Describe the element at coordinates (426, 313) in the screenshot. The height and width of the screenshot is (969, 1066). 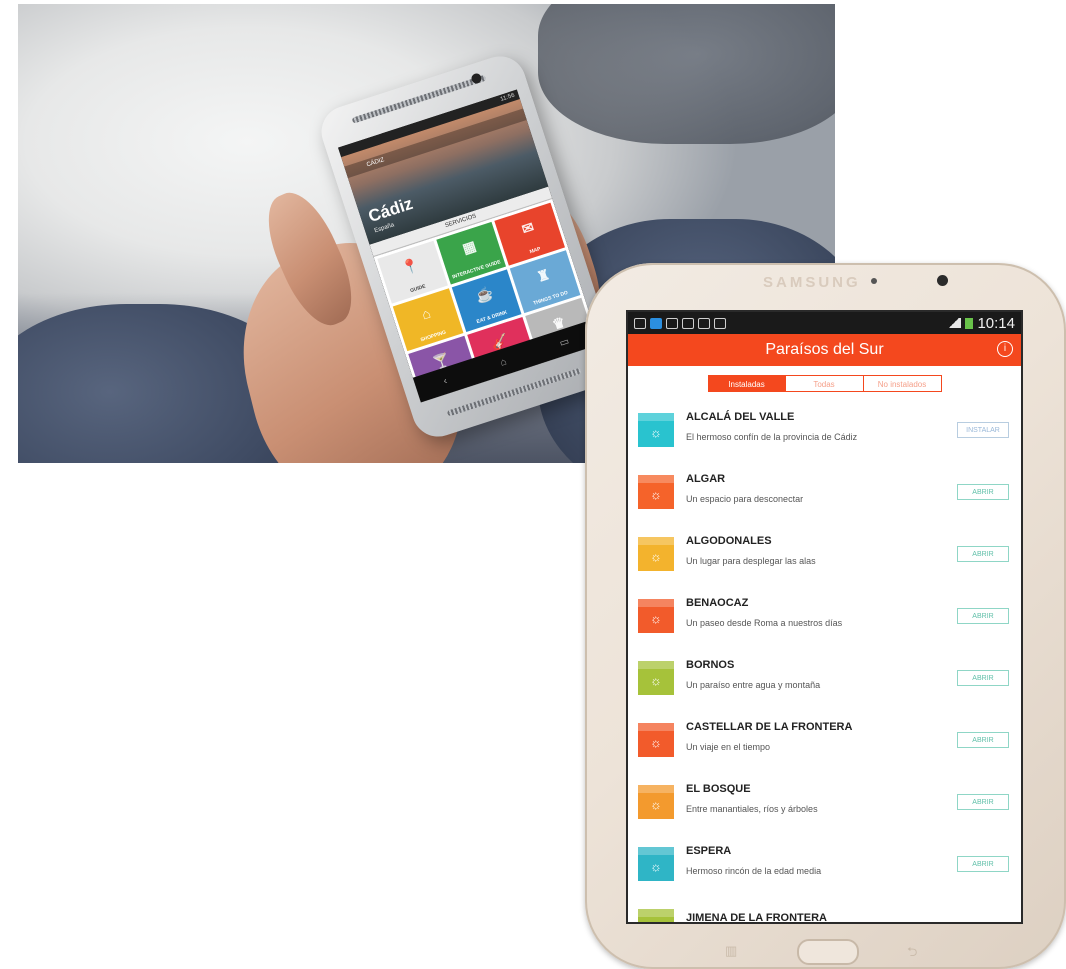
I see `tile-icon: ⌂` at that location.